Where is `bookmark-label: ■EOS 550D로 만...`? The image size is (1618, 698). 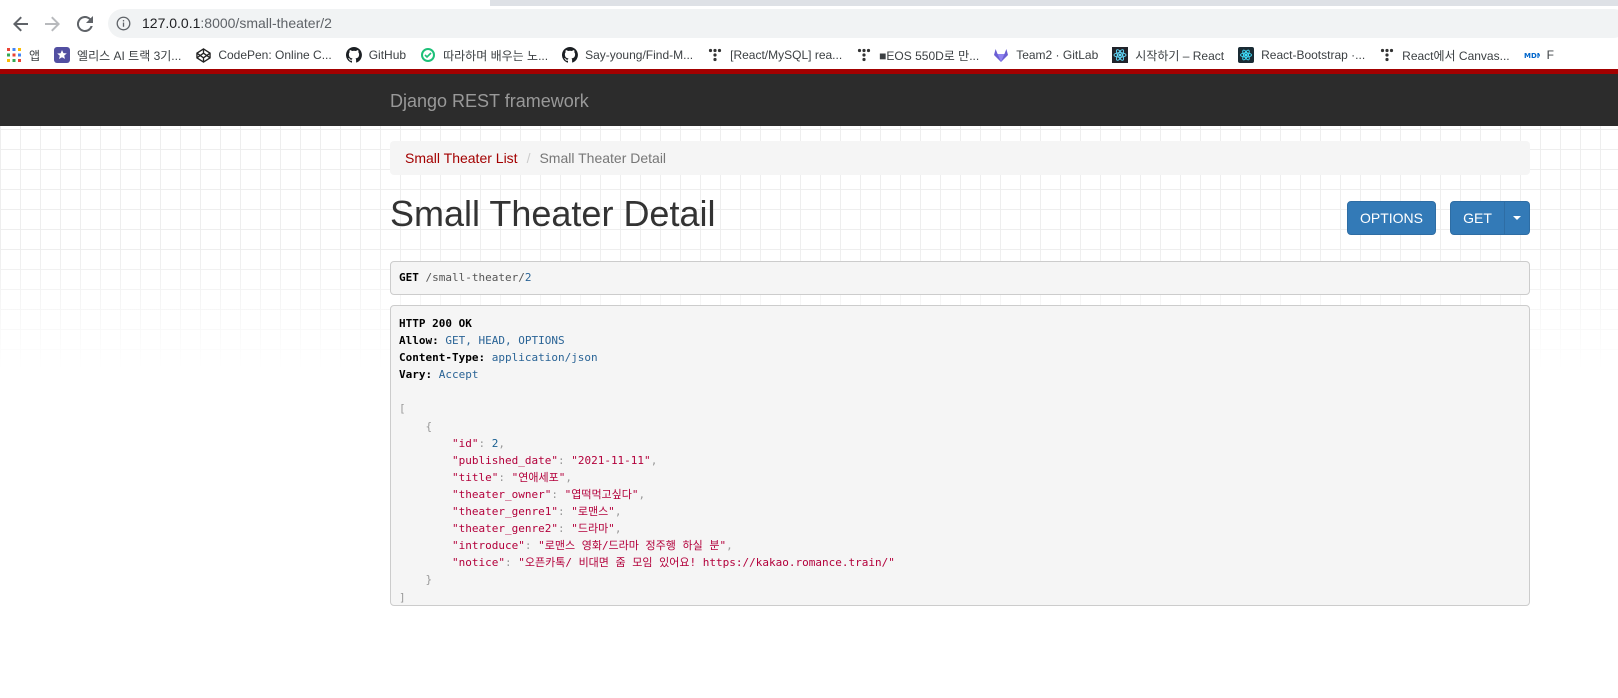 bookmark-label: ■EOS 550D로 만... is located at coordinates (929, 55).